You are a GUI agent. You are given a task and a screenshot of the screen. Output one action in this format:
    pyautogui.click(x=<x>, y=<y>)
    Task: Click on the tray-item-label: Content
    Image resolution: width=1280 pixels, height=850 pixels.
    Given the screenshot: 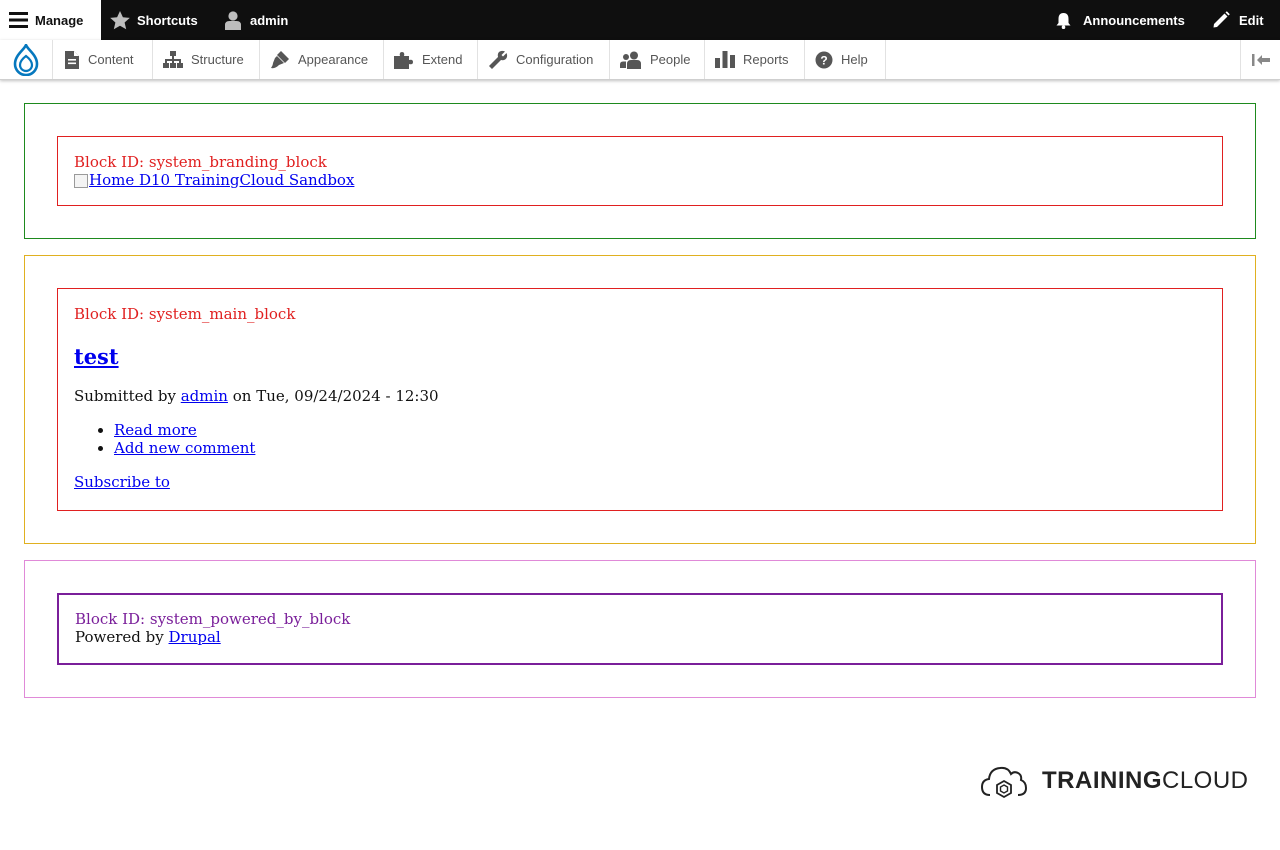 What is the action you would take?
    pyautogui.click(x=111, y=59)
    